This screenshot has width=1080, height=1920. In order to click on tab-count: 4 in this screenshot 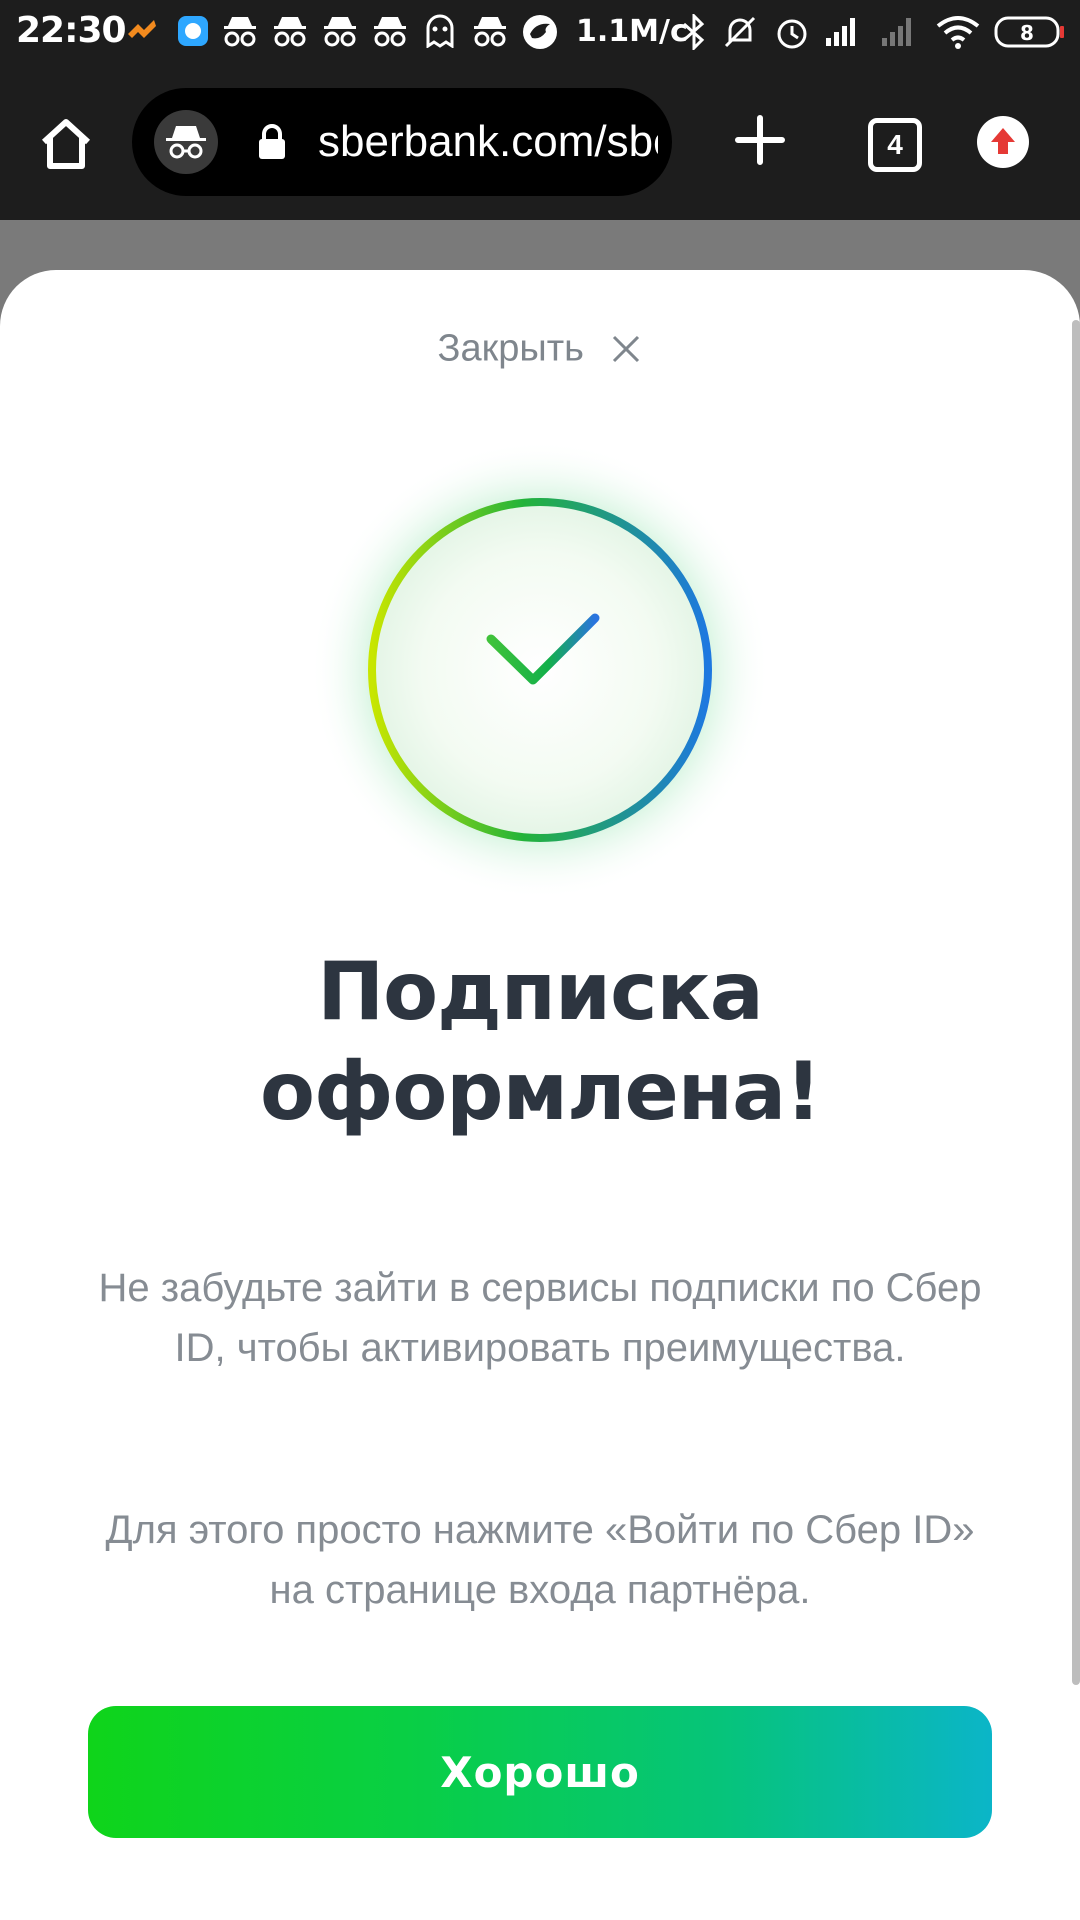, I will do `click(895, 144)`.